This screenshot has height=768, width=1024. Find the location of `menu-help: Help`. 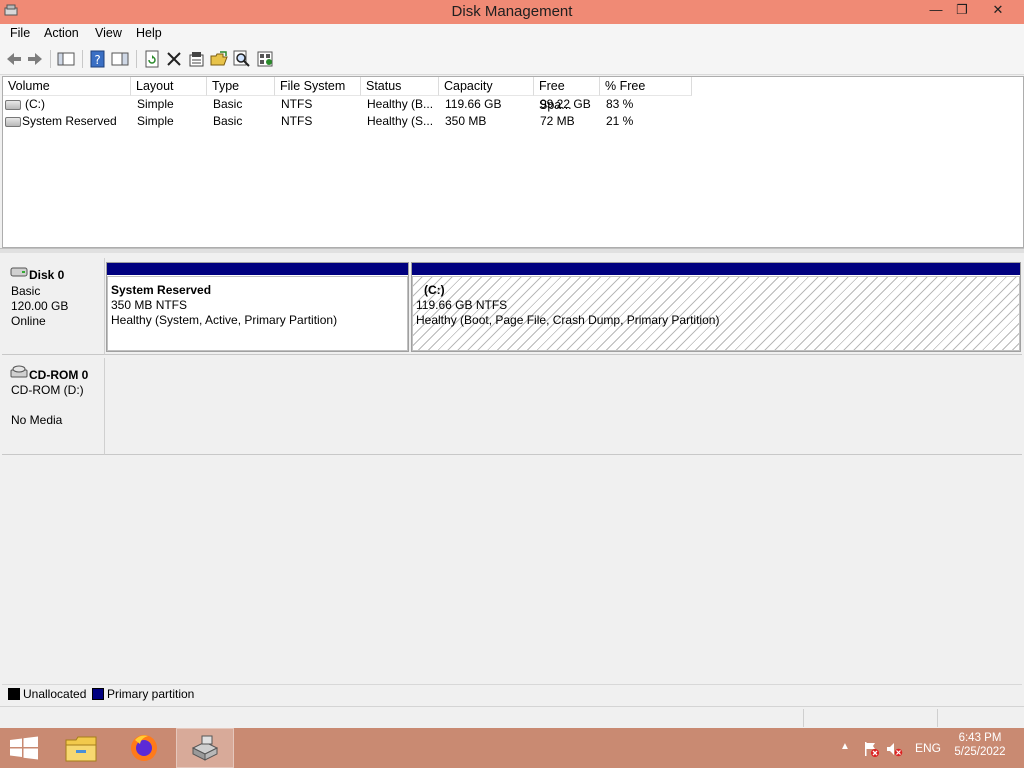

menu-help: Help is located at coordinates (149, 33).